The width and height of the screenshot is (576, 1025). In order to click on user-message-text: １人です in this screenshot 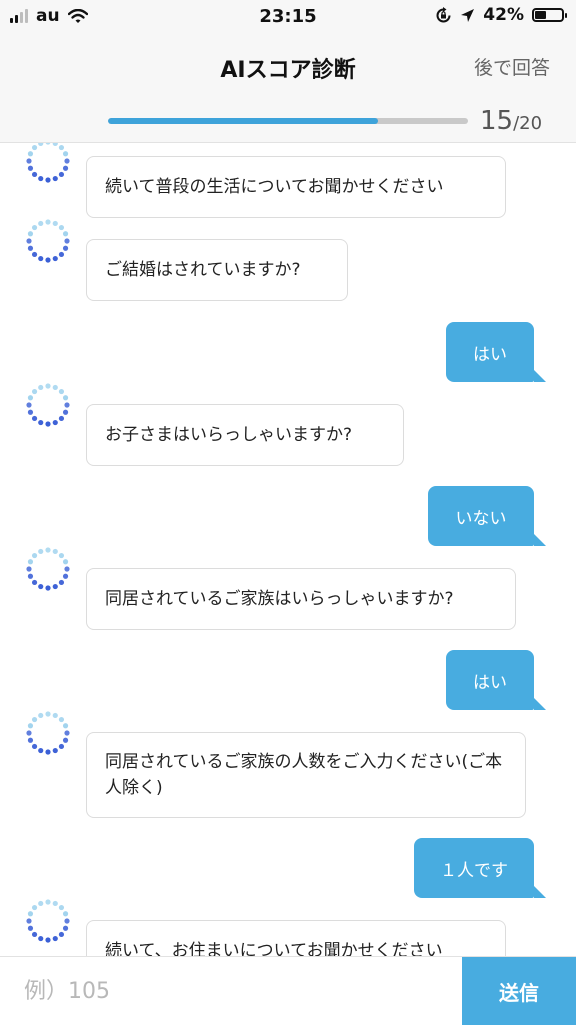, I will do `click(474, 870)`.